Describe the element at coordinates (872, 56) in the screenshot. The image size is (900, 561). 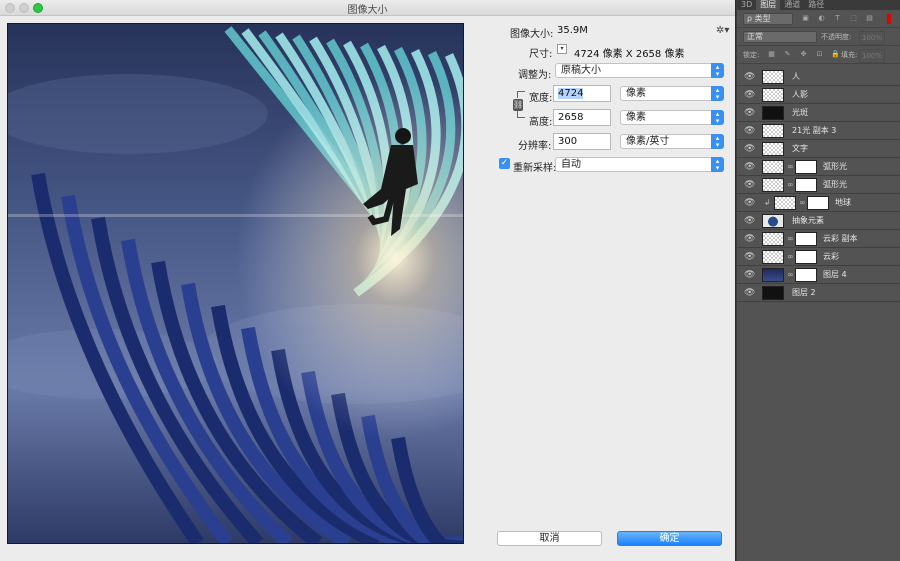
I see `fill-input: 100%` at that location.